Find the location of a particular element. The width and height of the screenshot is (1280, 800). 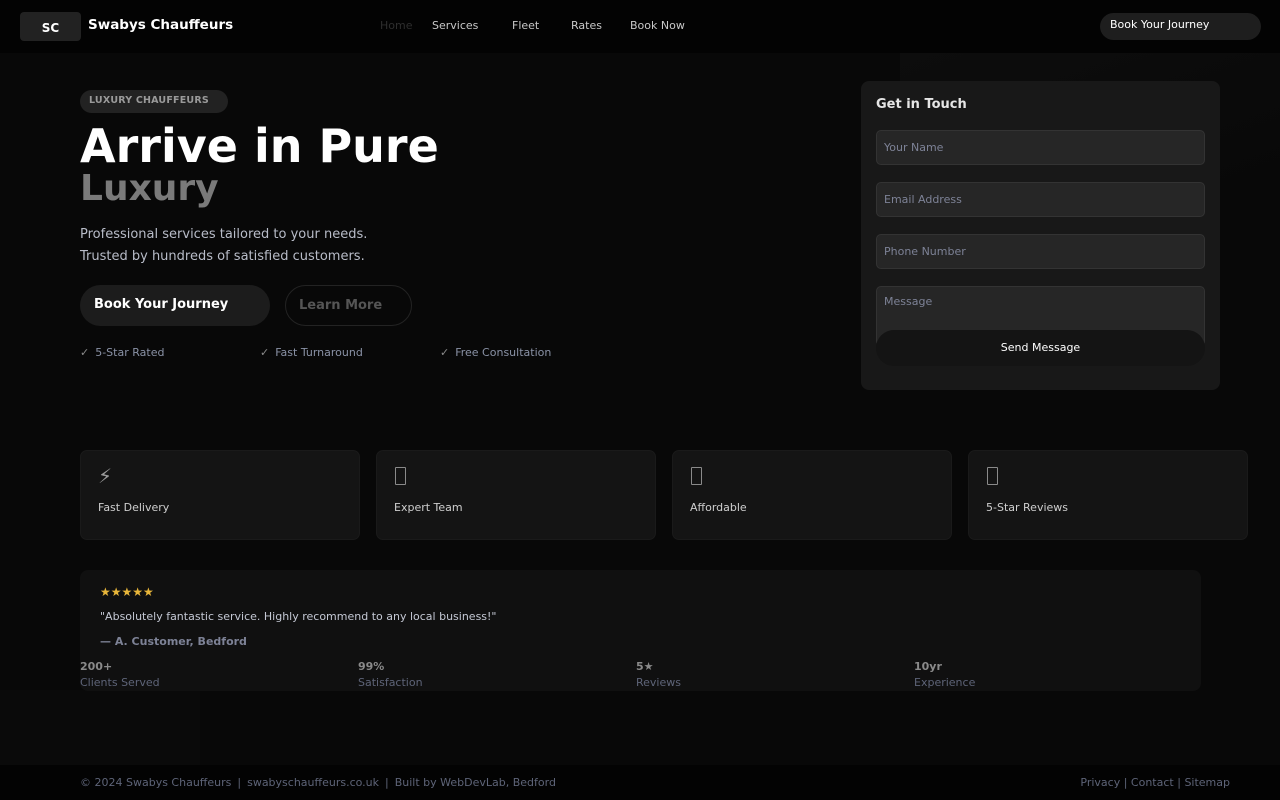

feature-card-label: Affordable is located at coordinates (718, 507).